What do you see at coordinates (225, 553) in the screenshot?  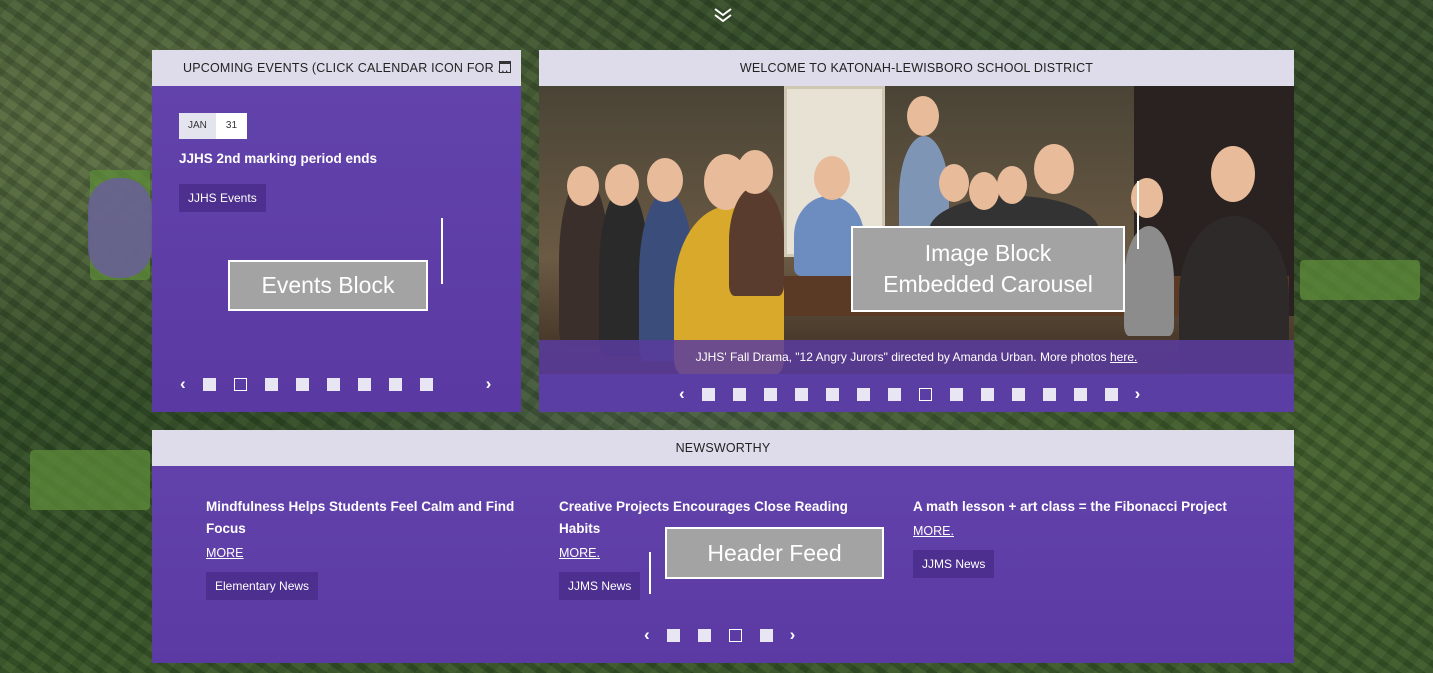 I see `news-more-link: MORE` at bounding box center [225, 553].